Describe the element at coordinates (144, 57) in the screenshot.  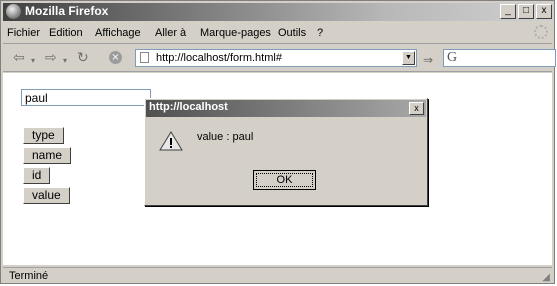
I see `page-icon` at that location.